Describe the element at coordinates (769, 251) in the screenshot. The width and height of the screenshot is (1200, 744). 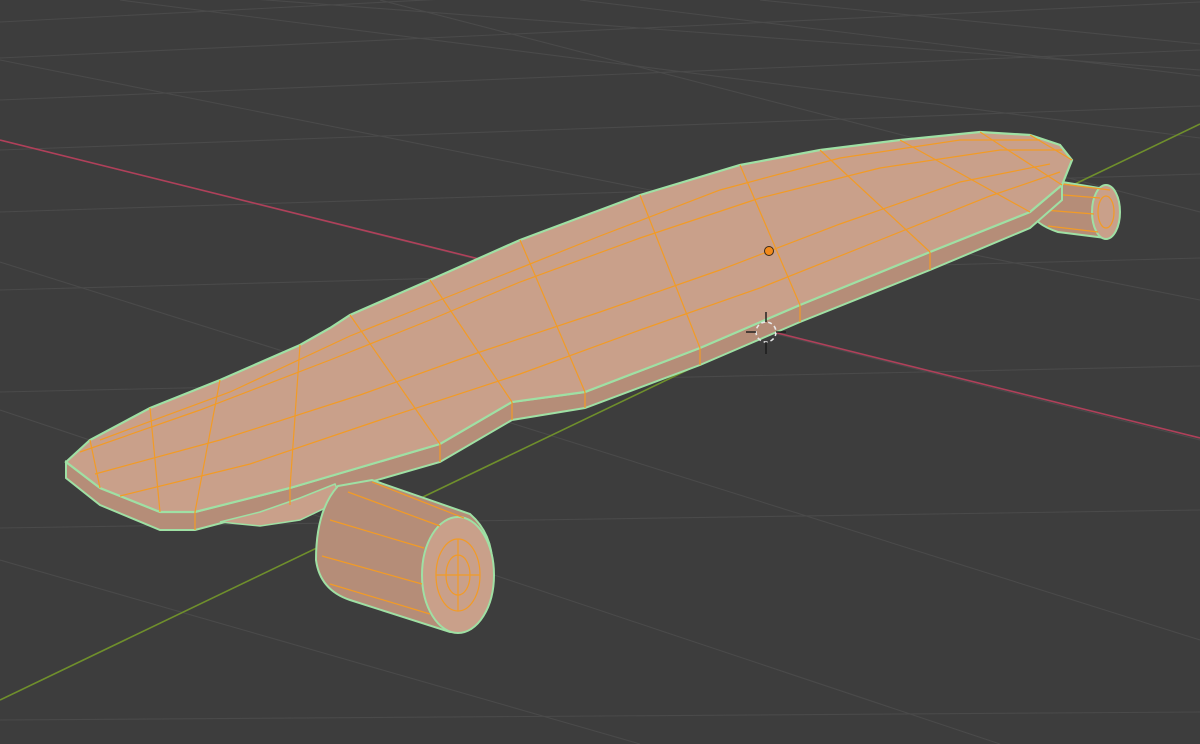
I see `object-origin-dot` at that location.